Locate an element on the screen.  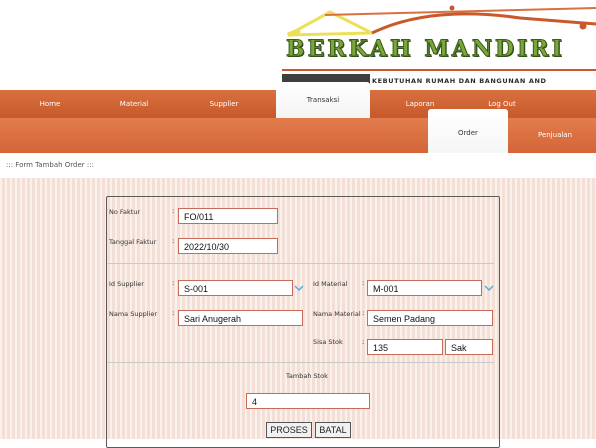
id-material-select: M-001 is located at coordinates (424, 288).